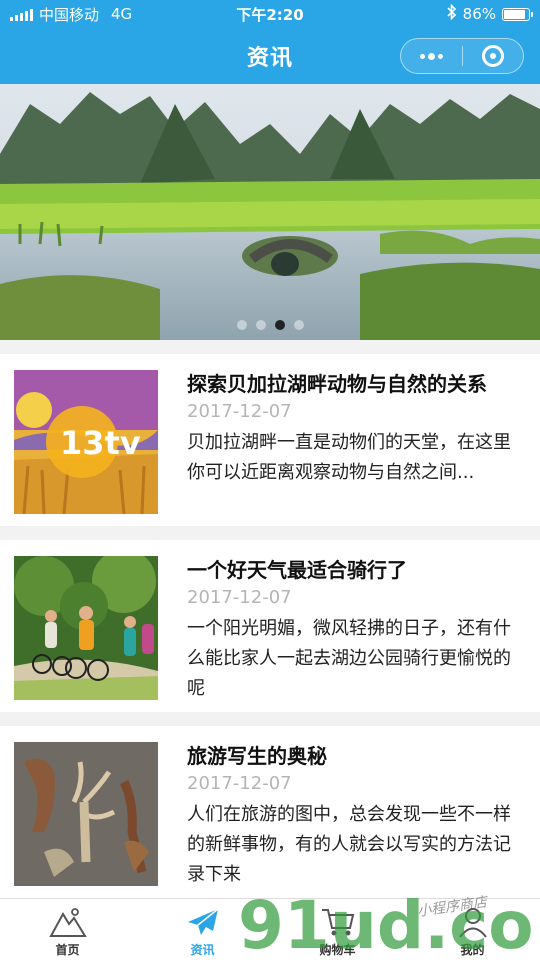  What do you see at coordinates (100, 443) in the screenshot?
I see `thumbnail-logo-text: 13tv` at bounding box center [100, 443].